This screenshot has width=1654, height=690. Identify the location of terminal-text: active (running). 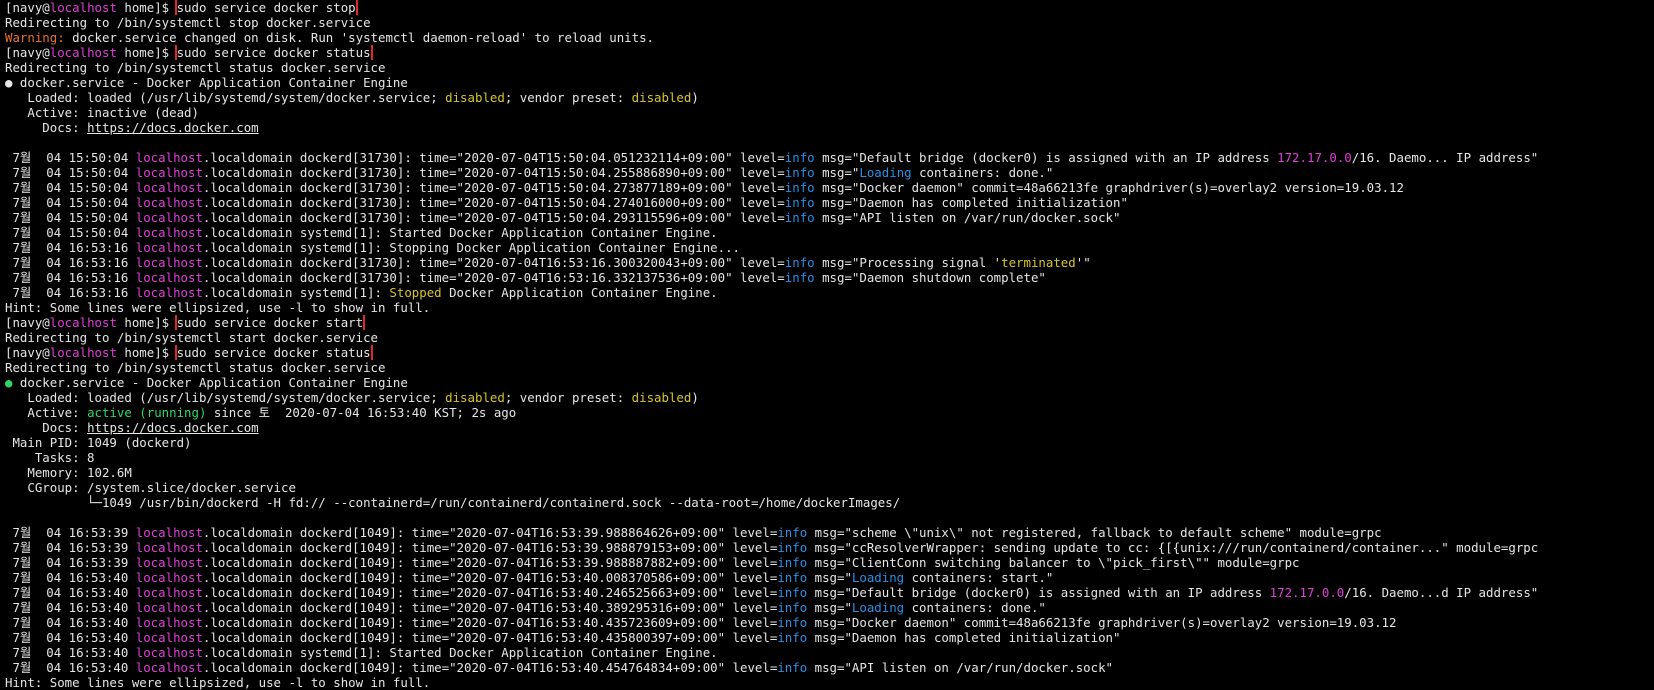
(147, 412).